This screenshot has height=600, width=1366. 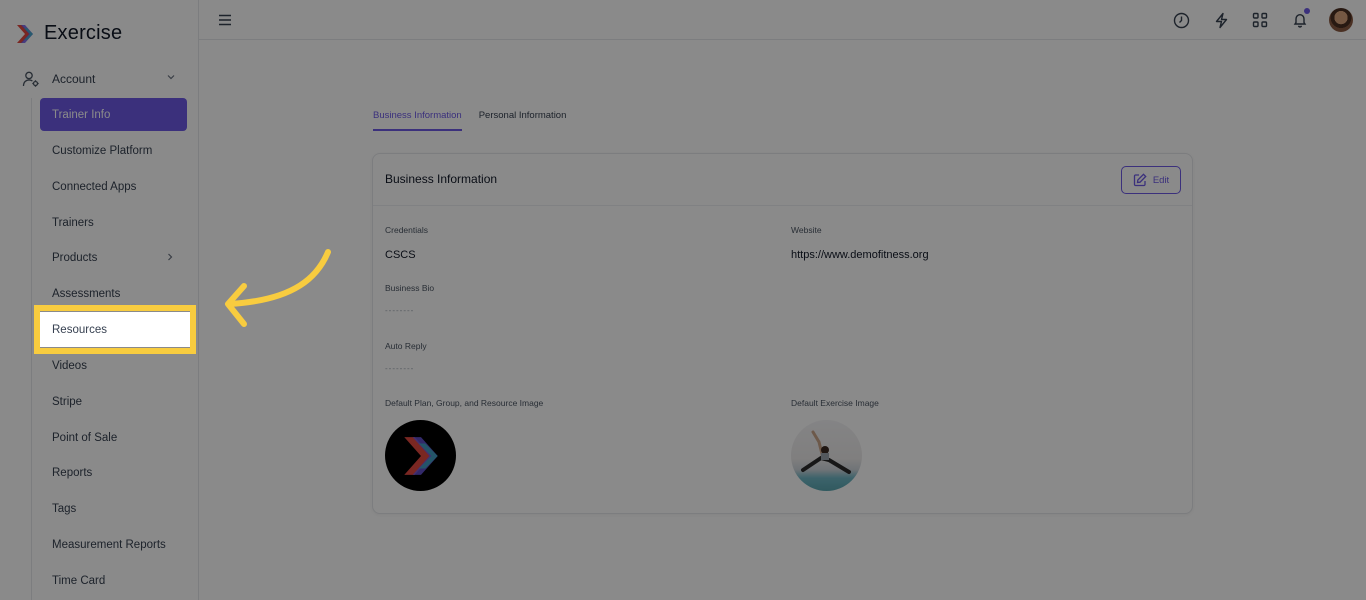 I want to click on credentials-value: CSCS, so click(x=400, y=255).